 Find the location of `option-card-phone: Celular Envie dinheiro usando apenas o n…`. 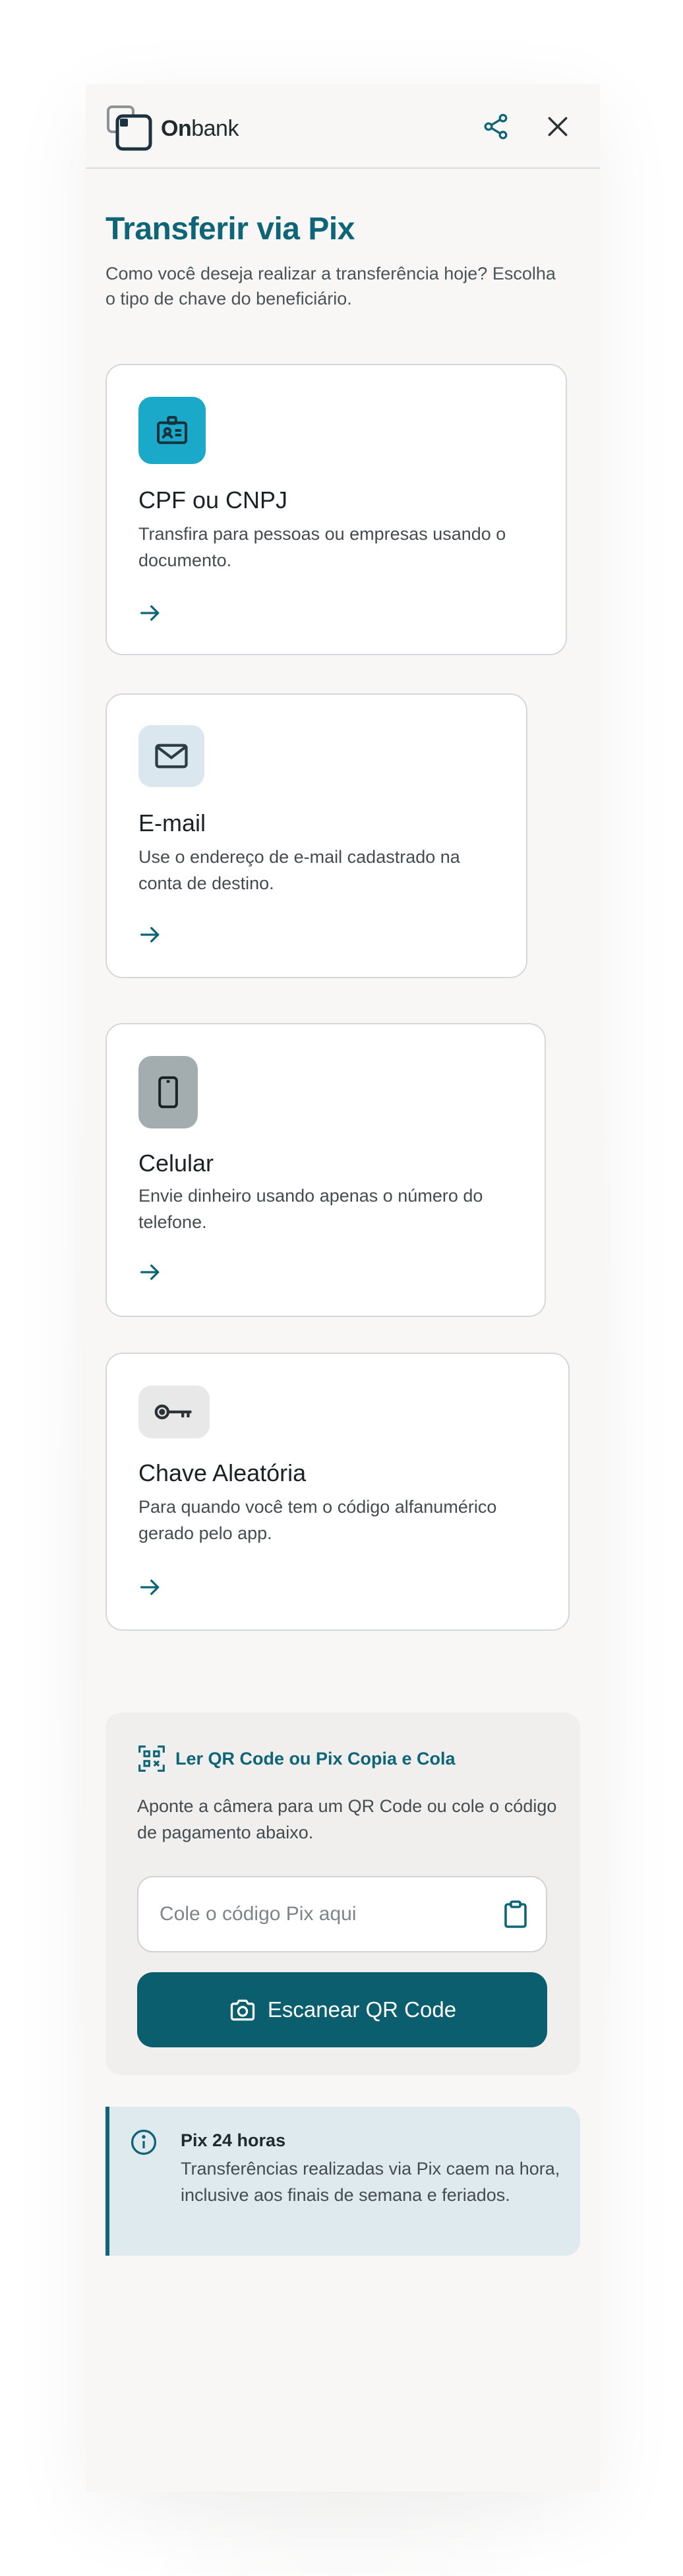

option-card-phone: Celular Envie dinheiro usando apenas o n… is located at coordinates (325, 1170).